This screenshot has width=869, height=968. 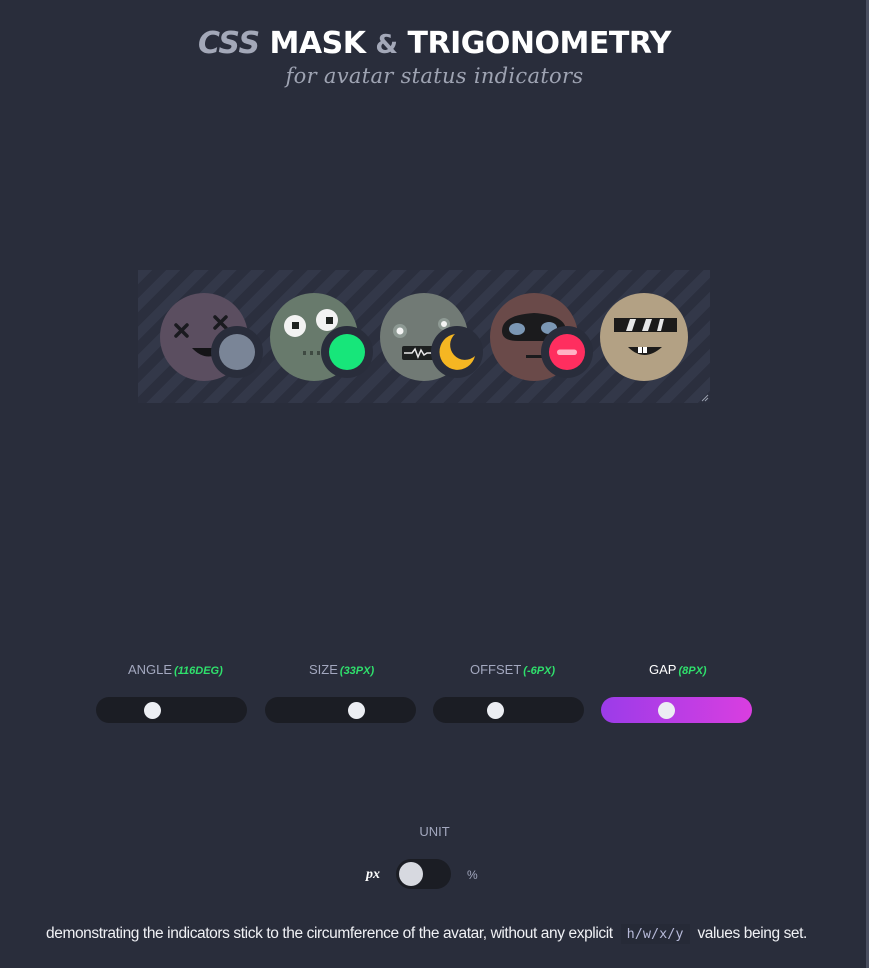 What do you see at coordinates (692, 671) in the screenshot?
I see `gap-value: (8px)` at bounding box center [692, 671].